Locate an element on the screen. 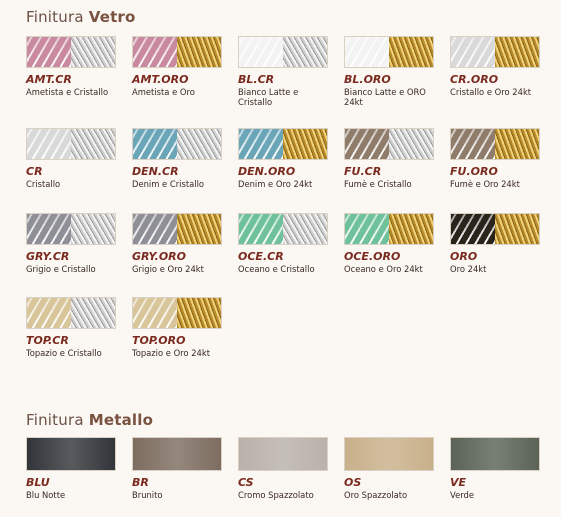 The image size is (561, 517). metal-swatch-code: BLU is located at coordinates (38, 482).